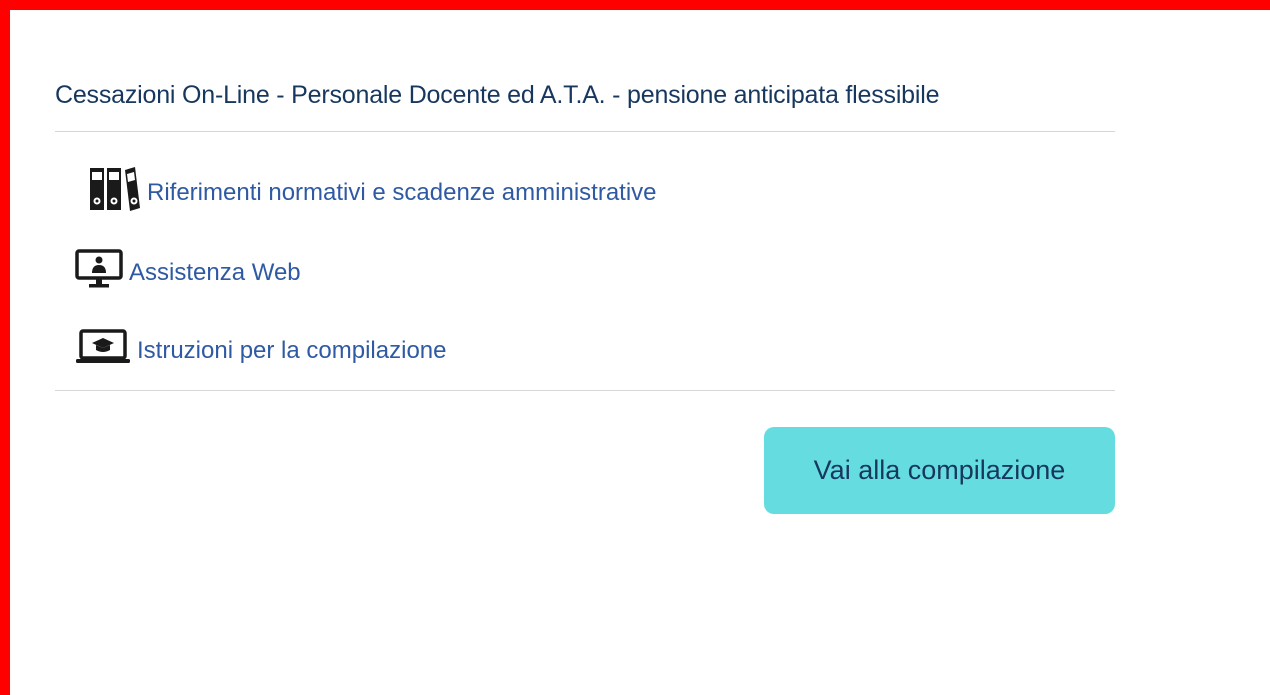 The height and width of the screenshot is (695, 1270). I want to click on vai-alla-compilazione-button: Vai alla compilazione, so click(939, 470).